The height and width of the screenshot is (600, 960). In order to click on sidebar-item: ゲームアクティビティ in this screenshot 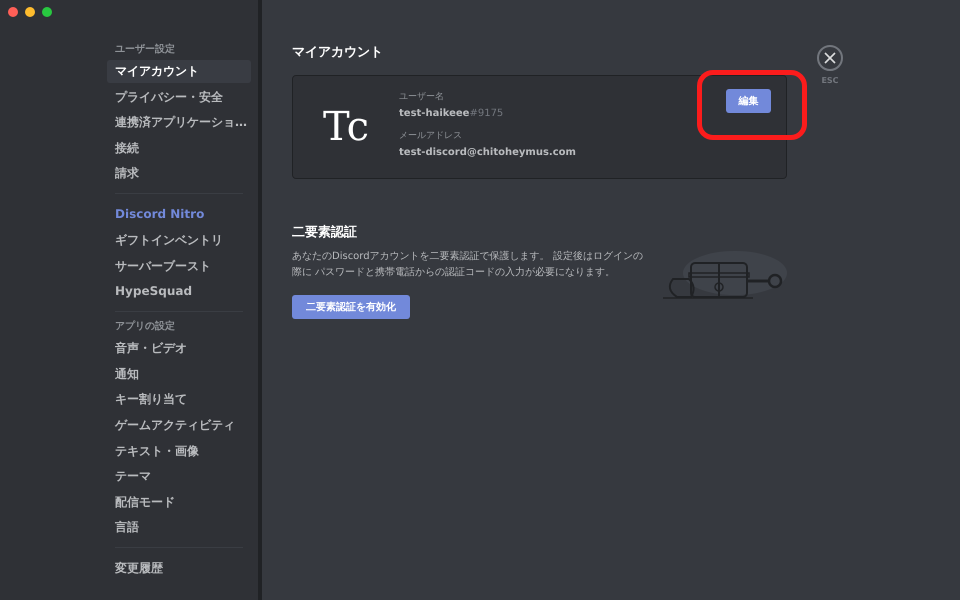, I will do `click(179, 425)`.